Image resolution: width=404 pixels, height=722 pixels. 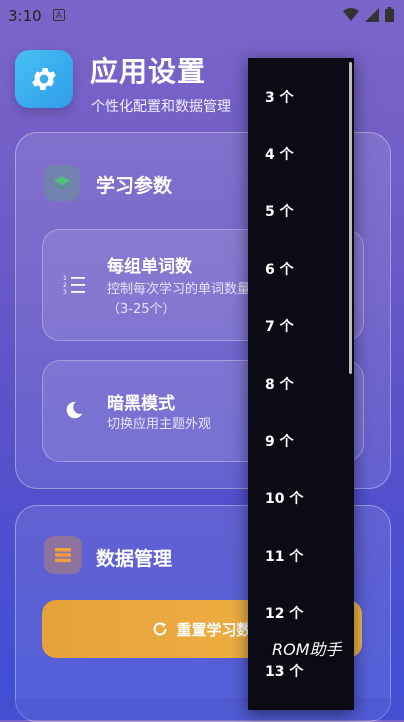 What do you see at coordinates (25, 16) in the screenshot?
I see `status-time: 3:10` at bounding box center [25, 16].